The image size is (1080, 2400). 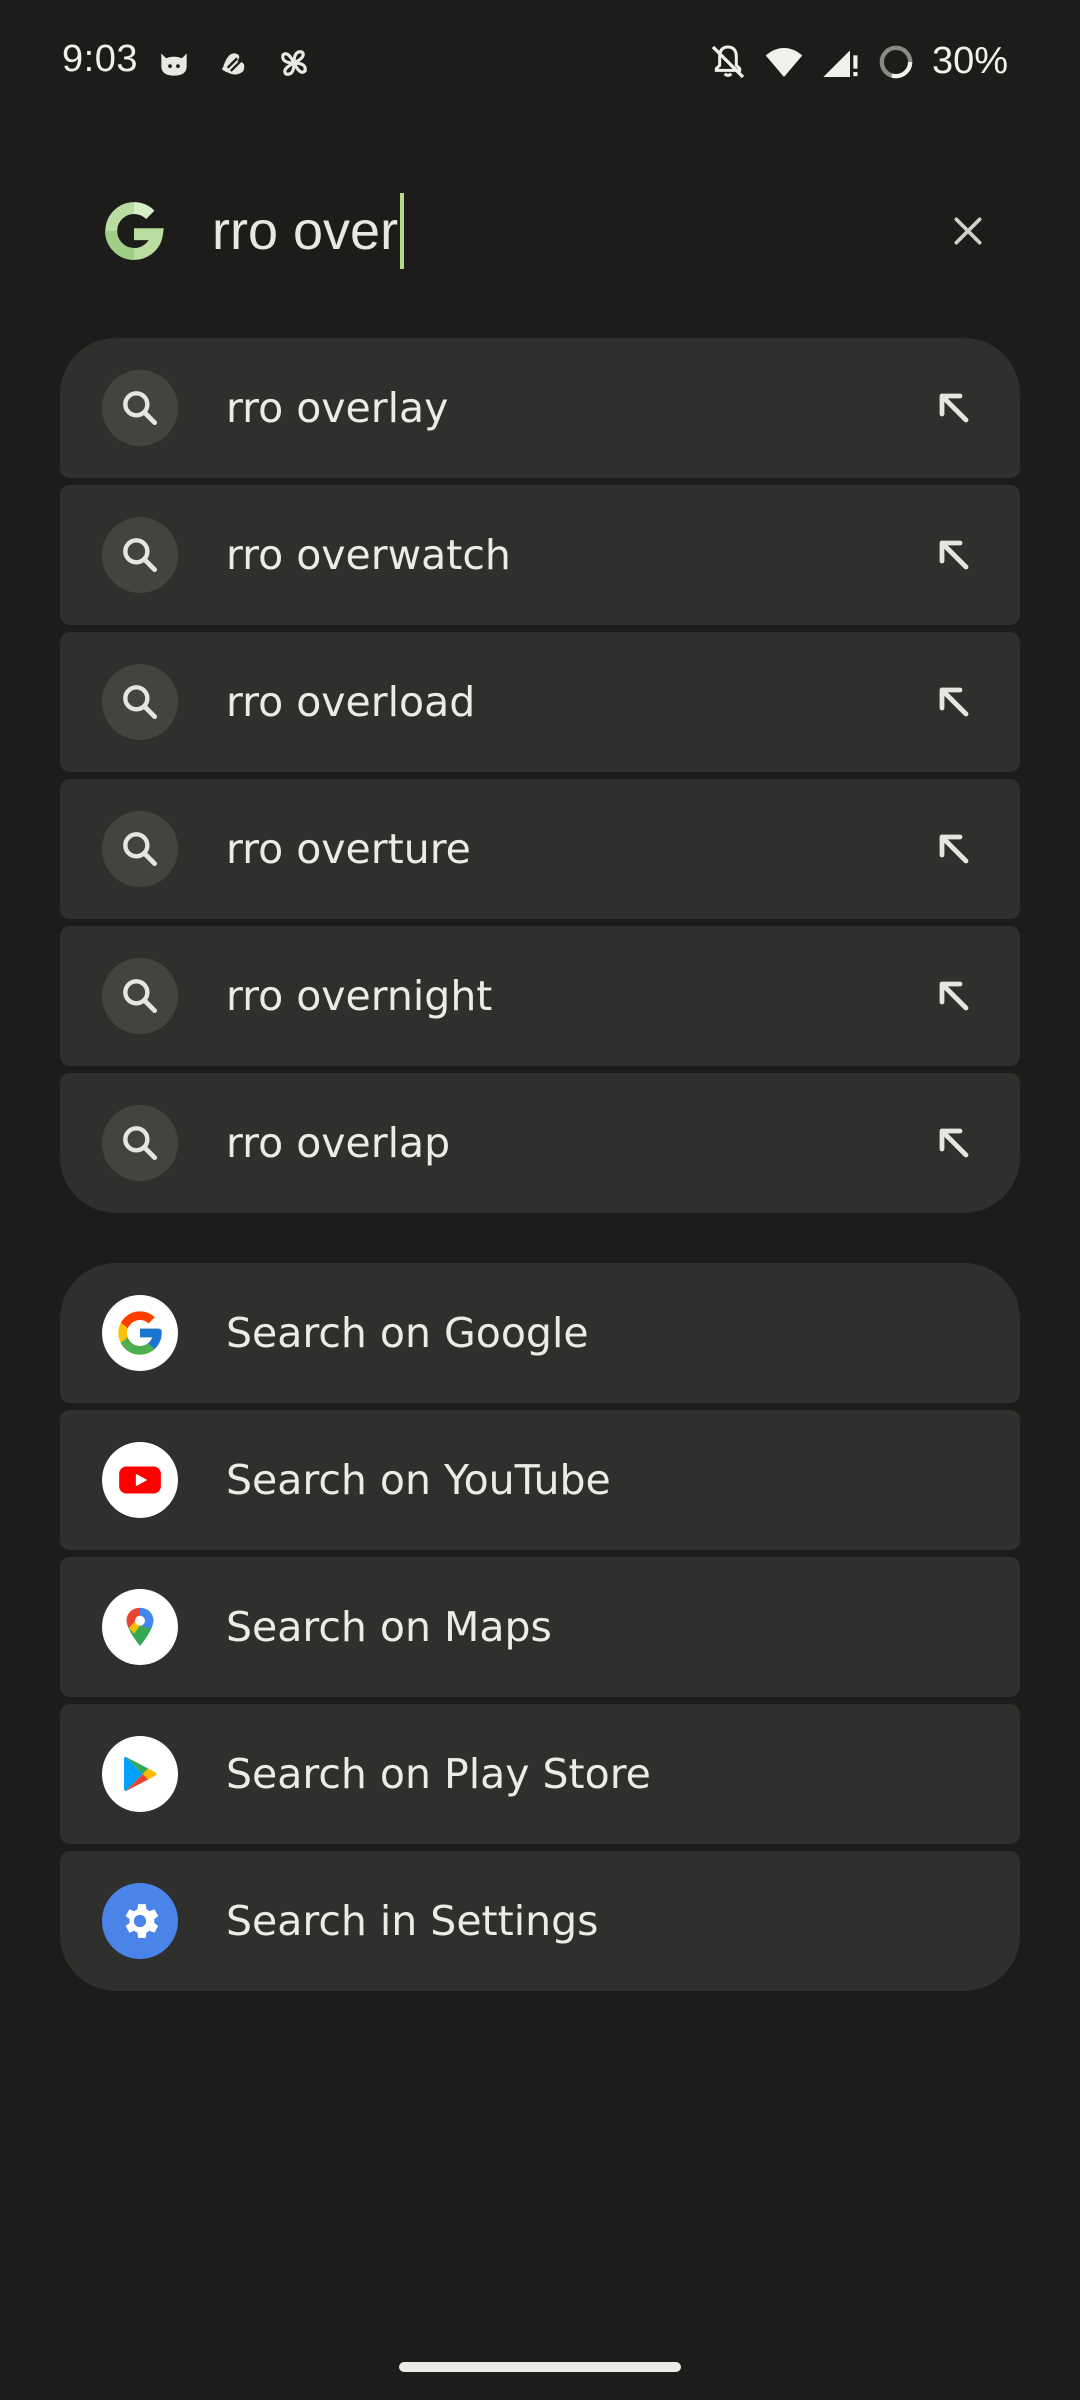 What do you see at coordinates (174, 64) in the screenshot?
I see `cat-app-icon` at bounding box center [174, 64].